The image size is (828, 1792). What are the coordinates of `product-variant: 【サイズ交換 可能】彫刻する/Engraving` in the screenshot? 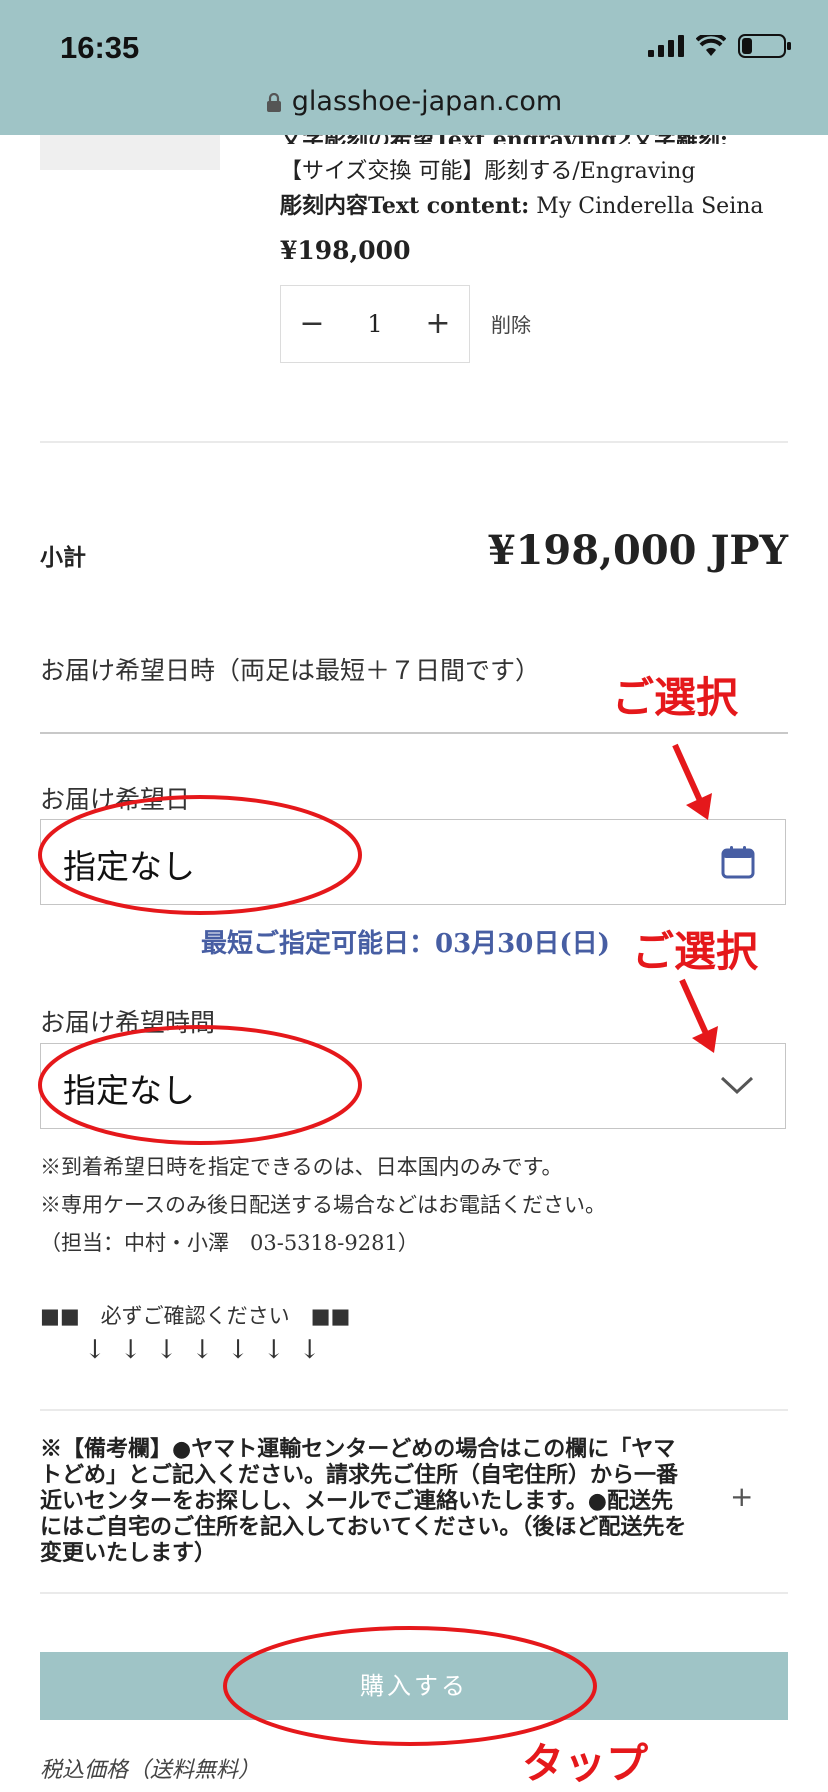 It's located at (488, 171).